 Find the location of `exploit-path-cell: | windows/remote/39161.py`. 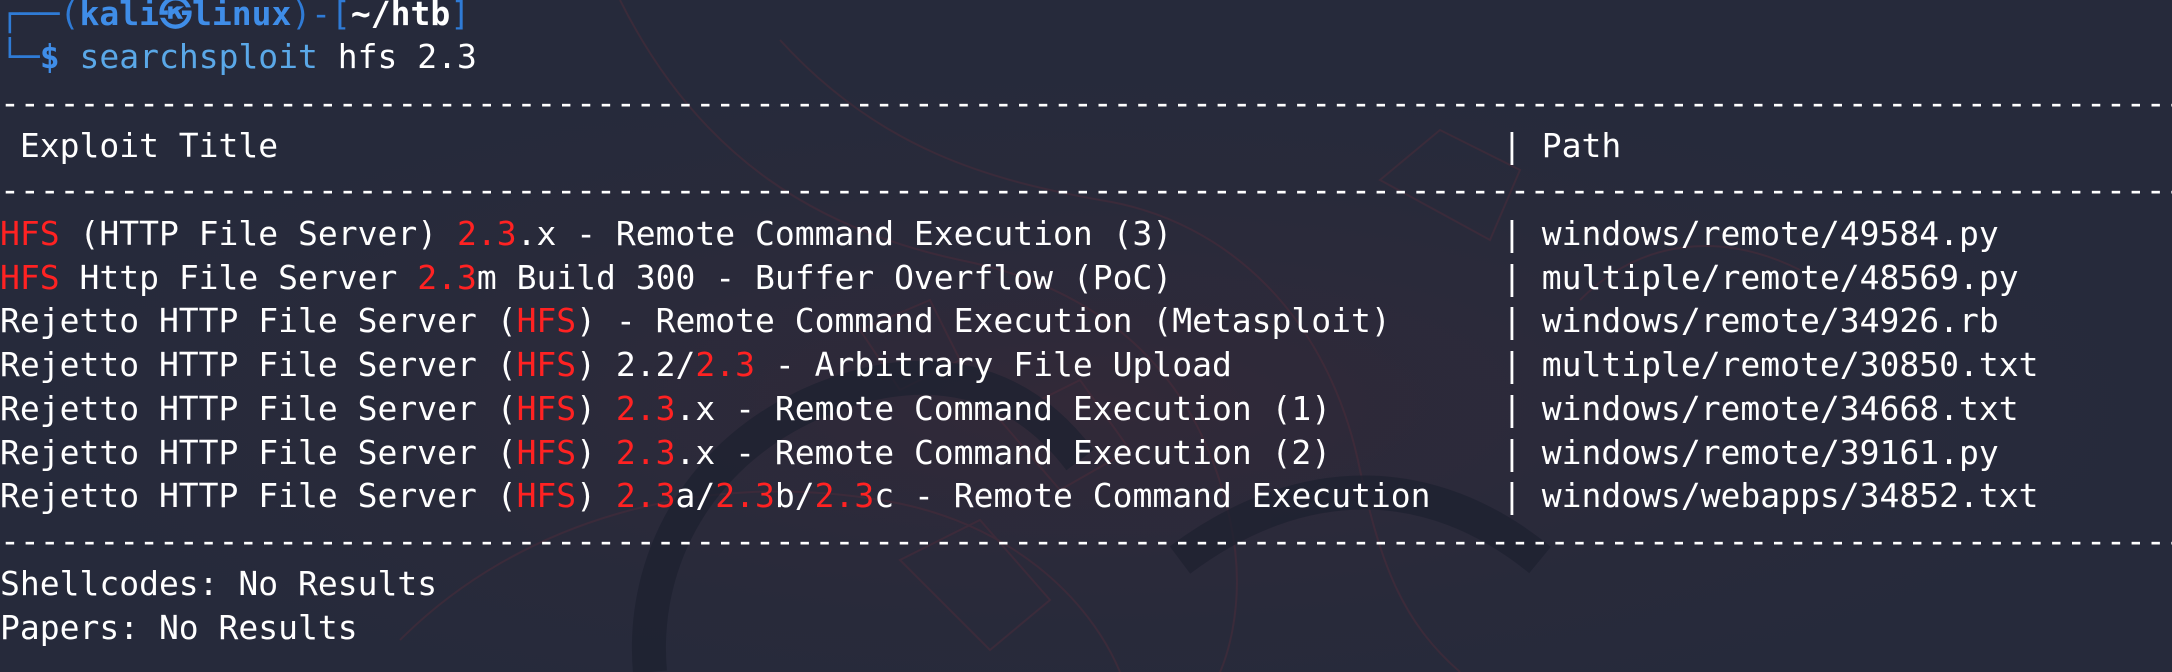

exploit-path-cell: | windows/remote/39161.py is located at coordinates (1750, 453).